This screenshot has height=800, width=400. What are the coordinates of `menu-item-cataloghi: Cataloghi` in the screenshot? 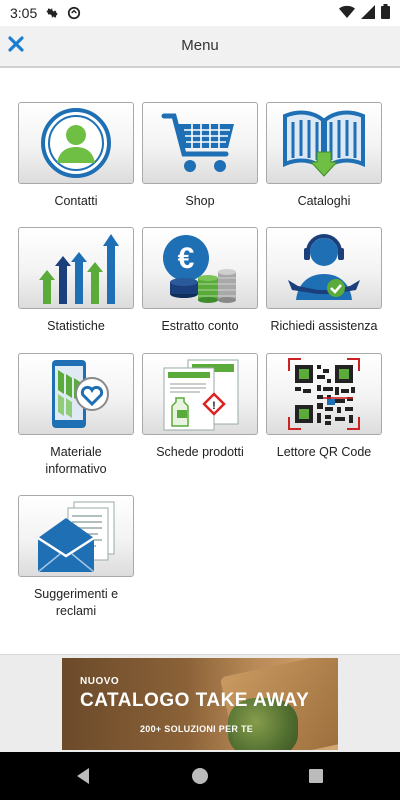 It's located at (324, 156).